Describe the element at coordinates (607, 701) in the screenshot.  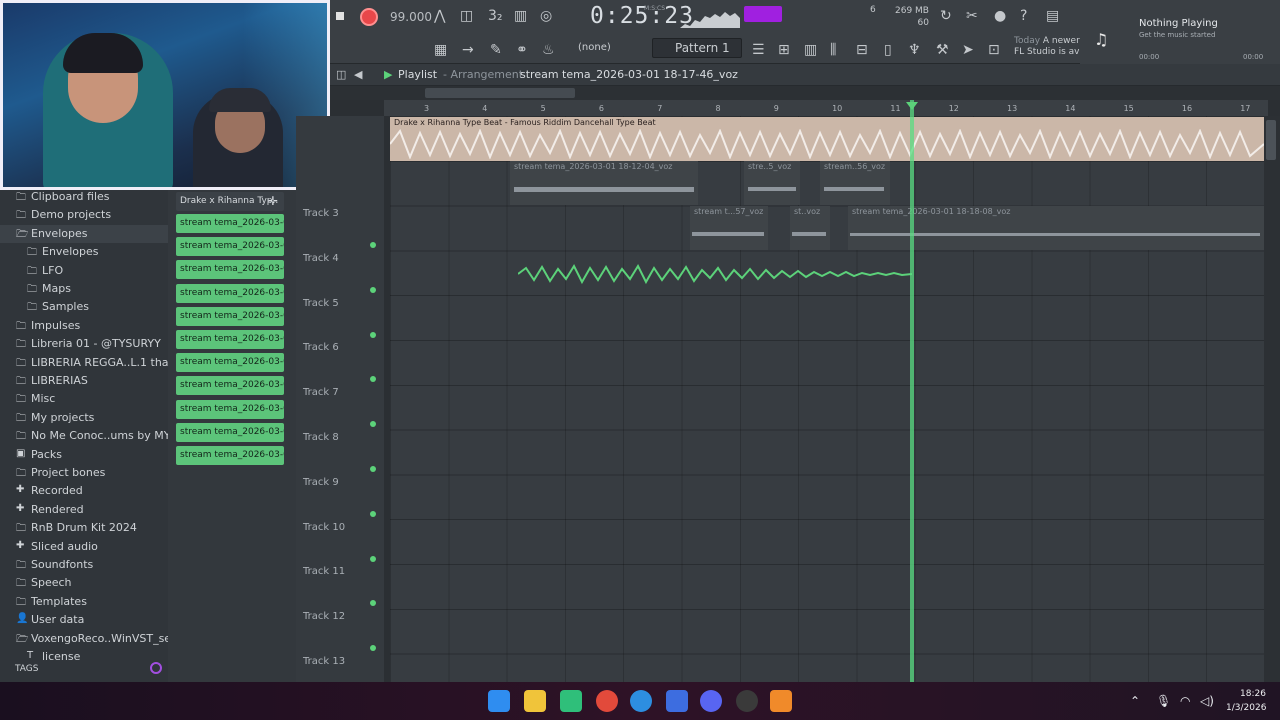
I see `chrome-icon` at that location.